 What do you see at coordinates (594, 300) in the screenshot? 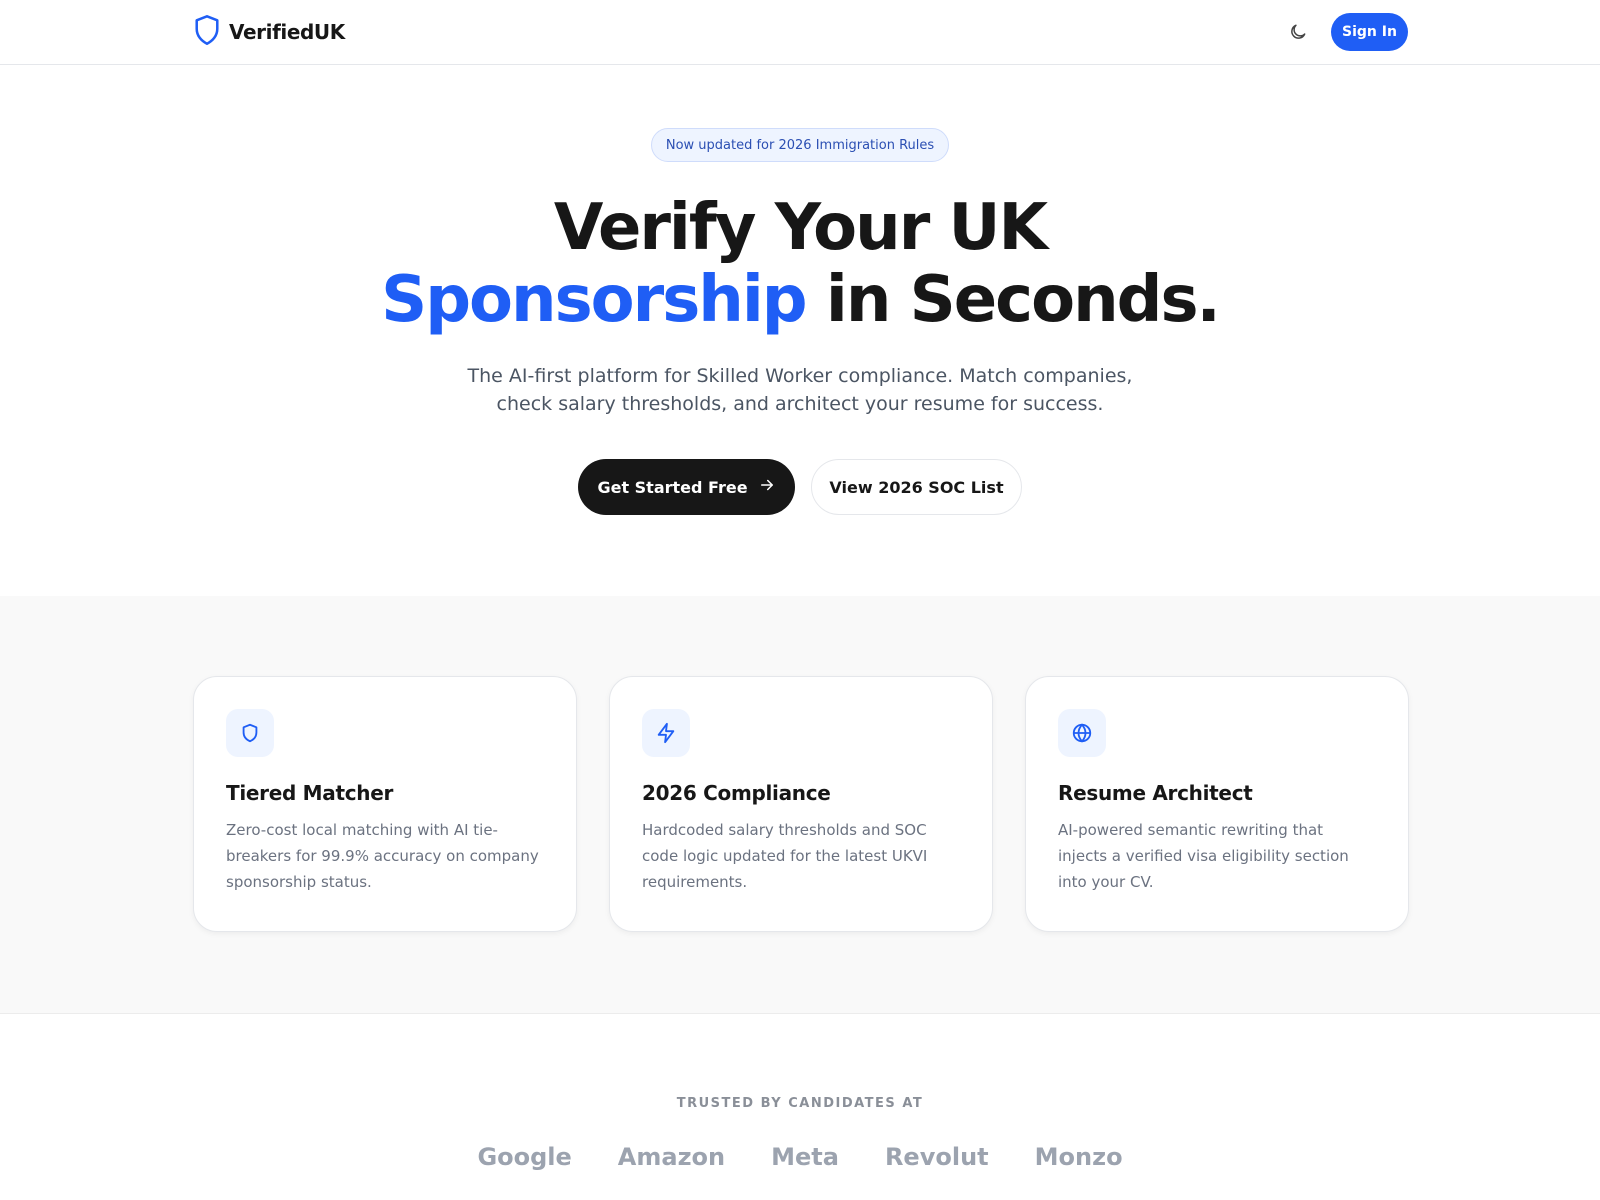
I see `hero-title-accent: Sponsorship` at bounding box center [594, 300].